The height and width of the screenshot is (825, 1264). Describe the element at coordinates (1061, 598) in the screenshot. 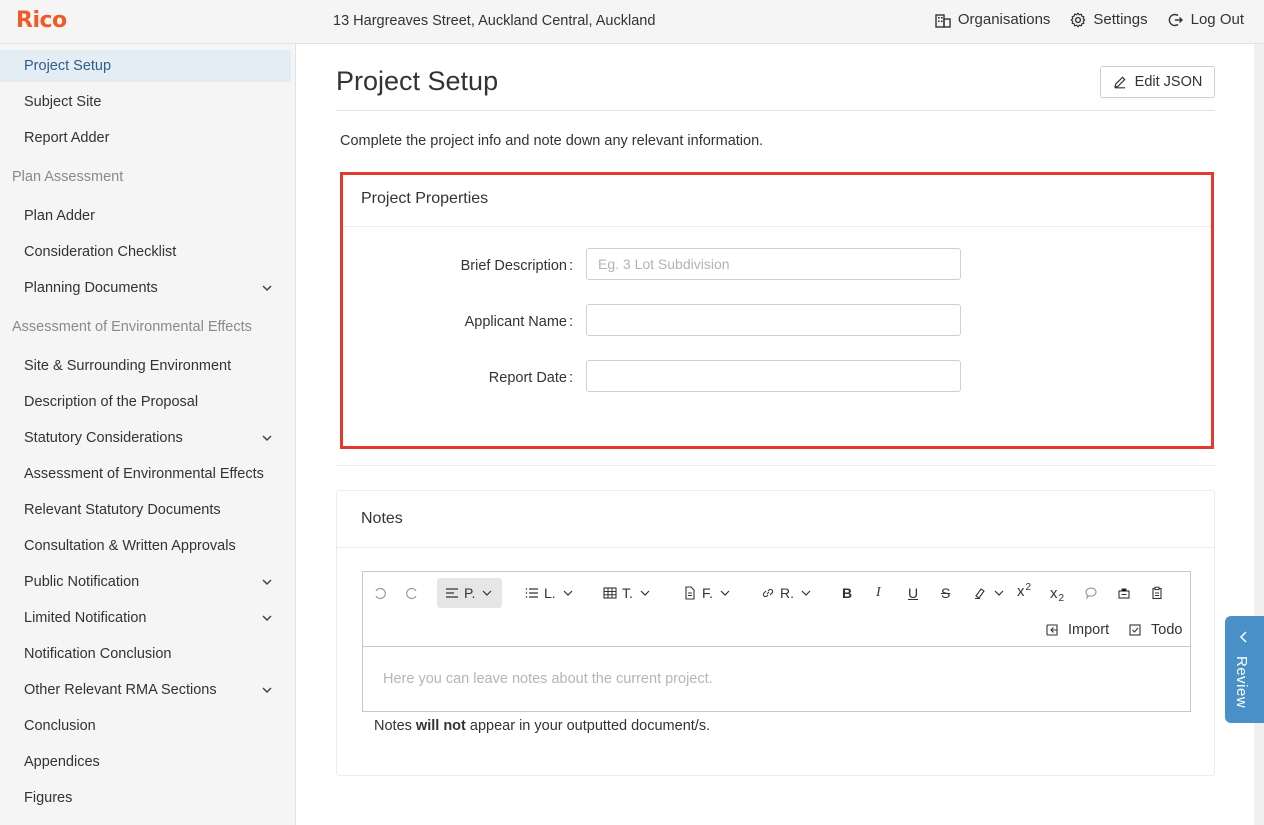

I see `subscript-mark: 2` at that location.